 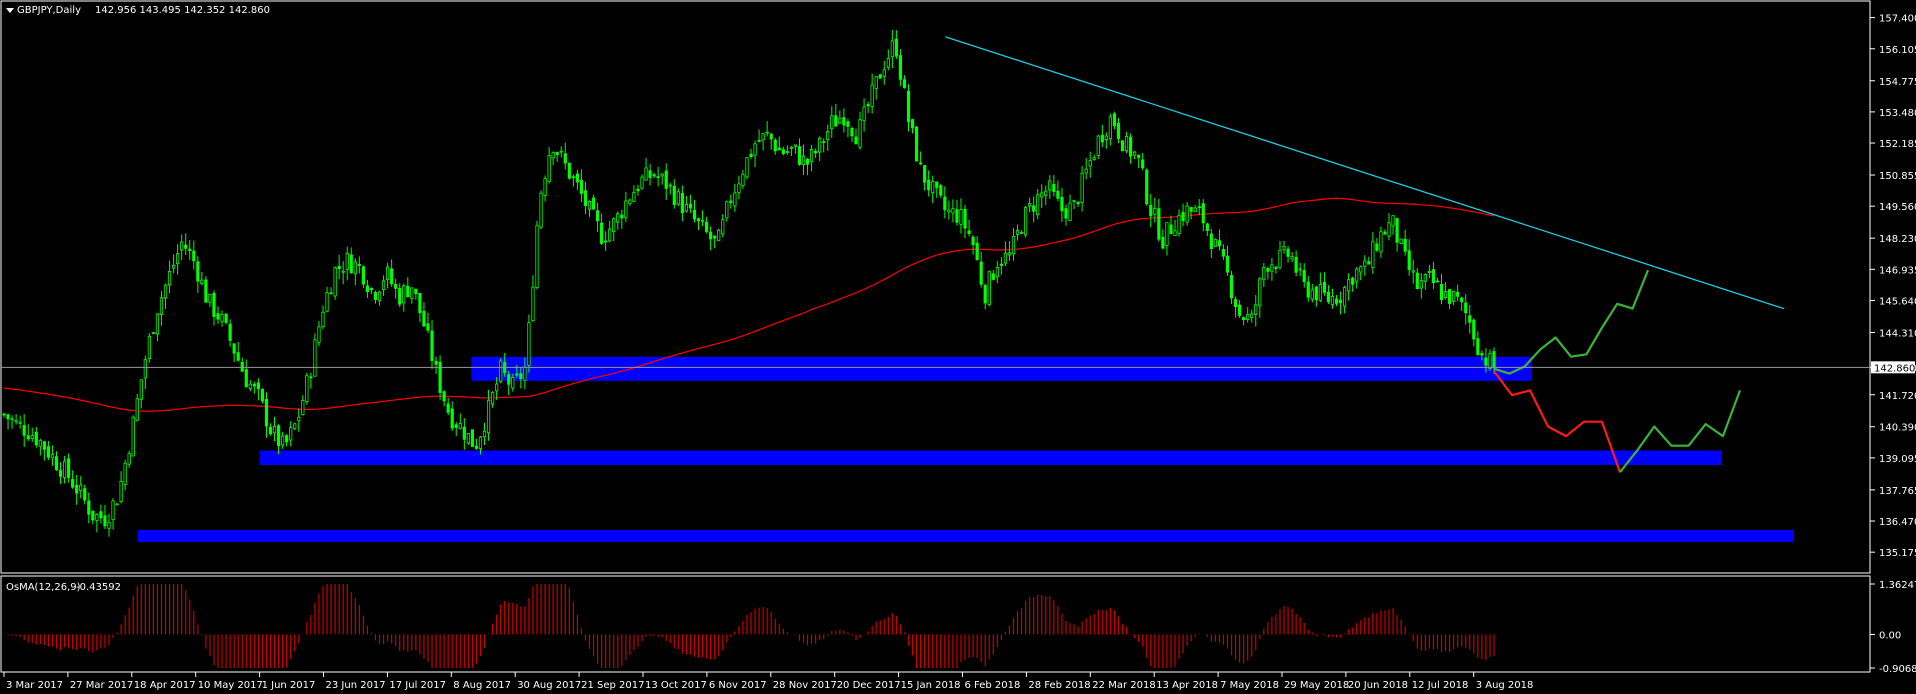 What do you see at coordinates (98, 587) in the screenshot?
I see `oscillator-value: -0.43592` at bounding box center [98, 587].